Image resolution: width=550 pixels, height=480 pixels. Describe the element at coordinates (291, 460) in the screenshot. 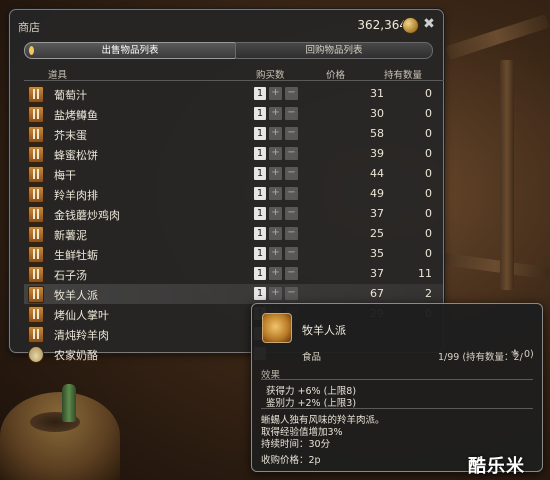

I see `tooltip-sell-price: 收购价格：2p` at that location.